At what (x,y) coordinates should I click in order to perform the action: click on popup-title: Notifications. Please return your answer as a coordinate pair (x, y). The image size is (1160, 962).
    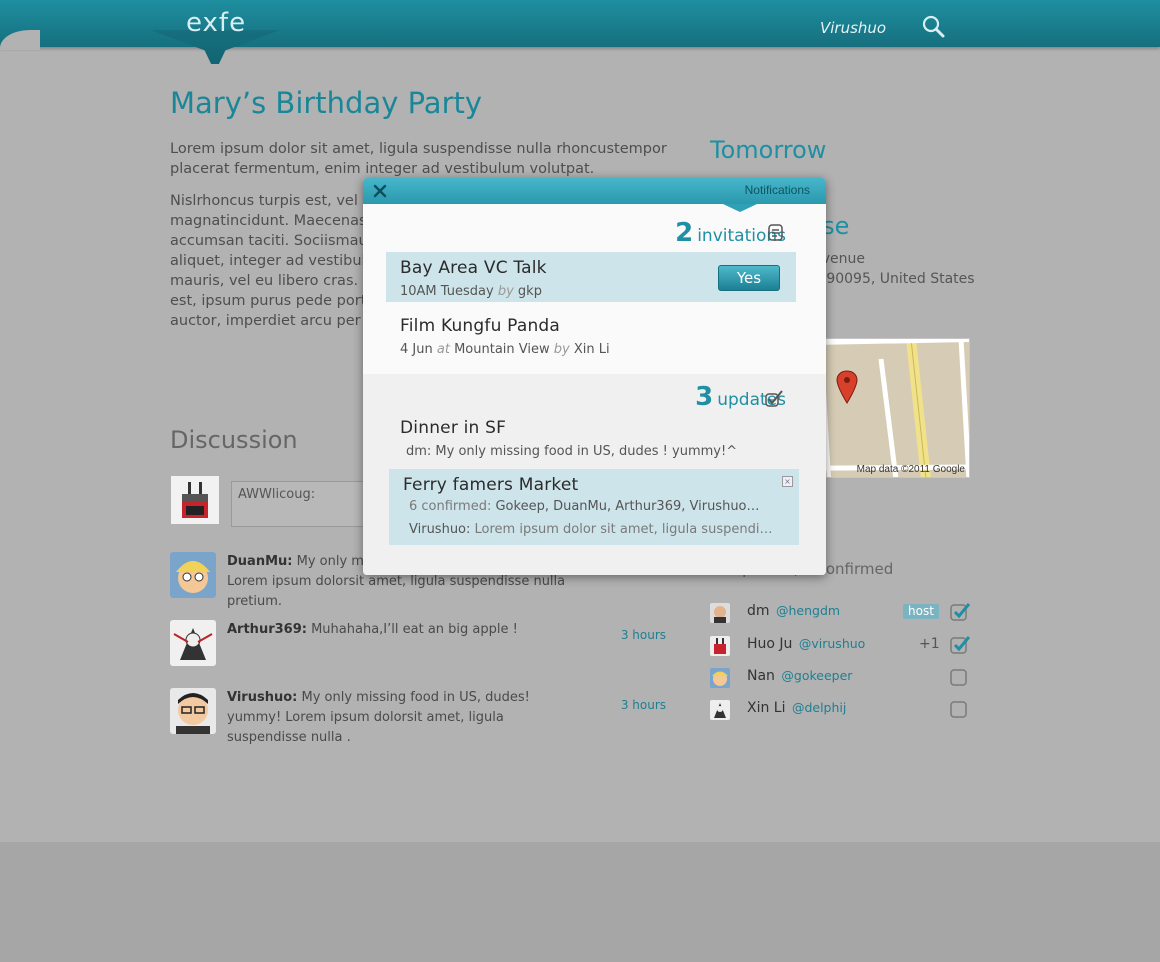
    Looking at the image, I should click on (777, 190).